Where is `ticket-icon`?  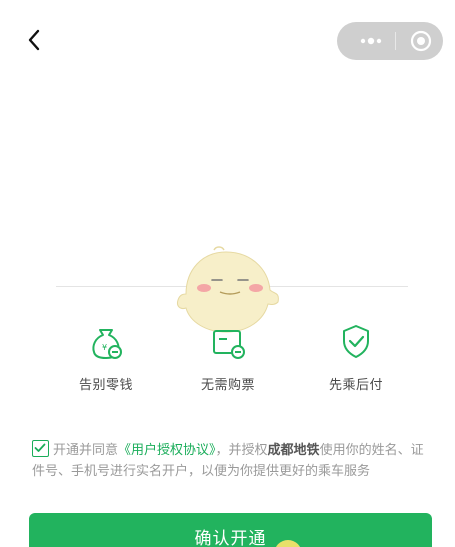
ticket-icon is located at coordinates (229, 344).